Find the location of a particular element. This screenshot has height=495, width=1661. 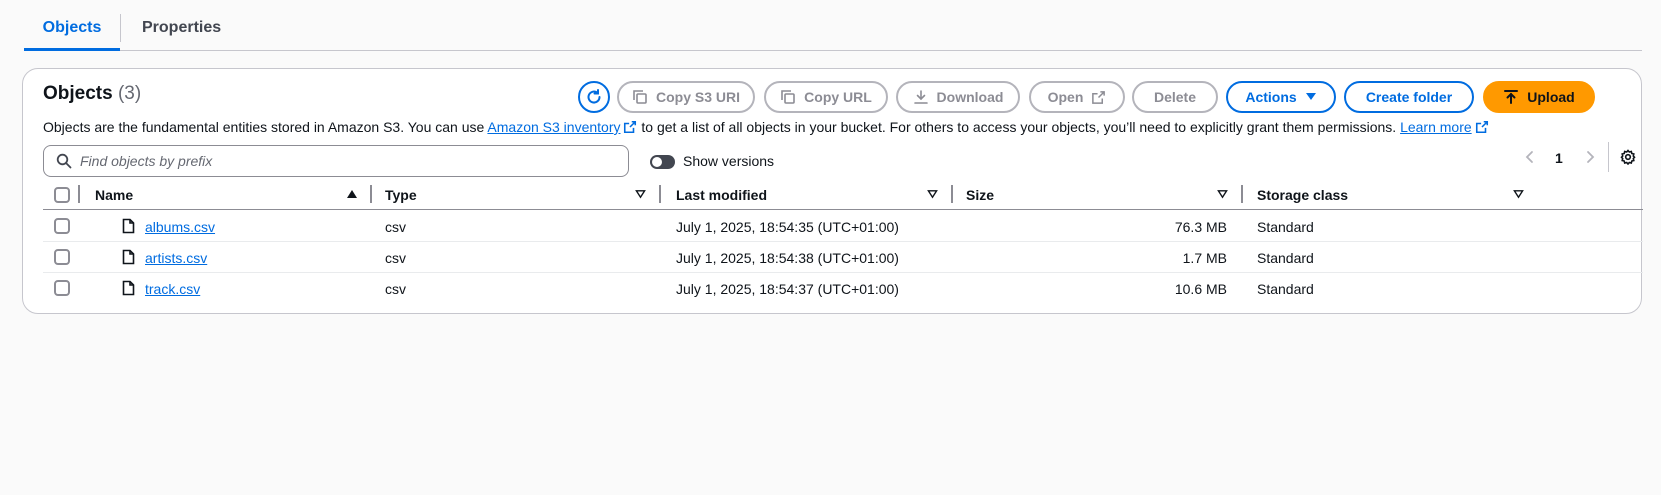

object-name-link: track.csv is located at coordinates (172, 289).